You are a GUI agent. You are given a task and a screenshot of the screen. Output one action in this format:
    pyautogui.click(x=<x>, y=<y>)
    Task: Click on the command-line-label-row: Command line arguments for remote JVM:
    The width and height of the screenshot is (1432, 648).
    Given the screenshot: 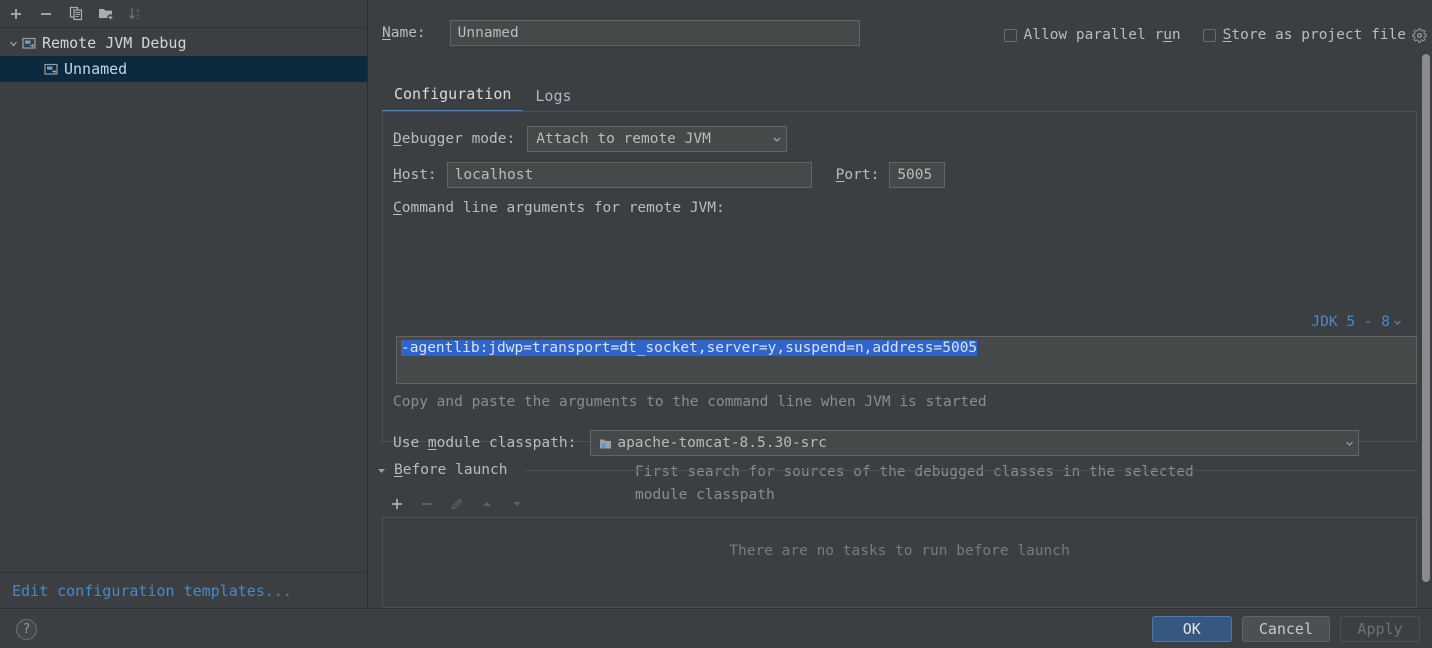 What is the action you would take?
    pyautogui.click(x=559, y=208)
    